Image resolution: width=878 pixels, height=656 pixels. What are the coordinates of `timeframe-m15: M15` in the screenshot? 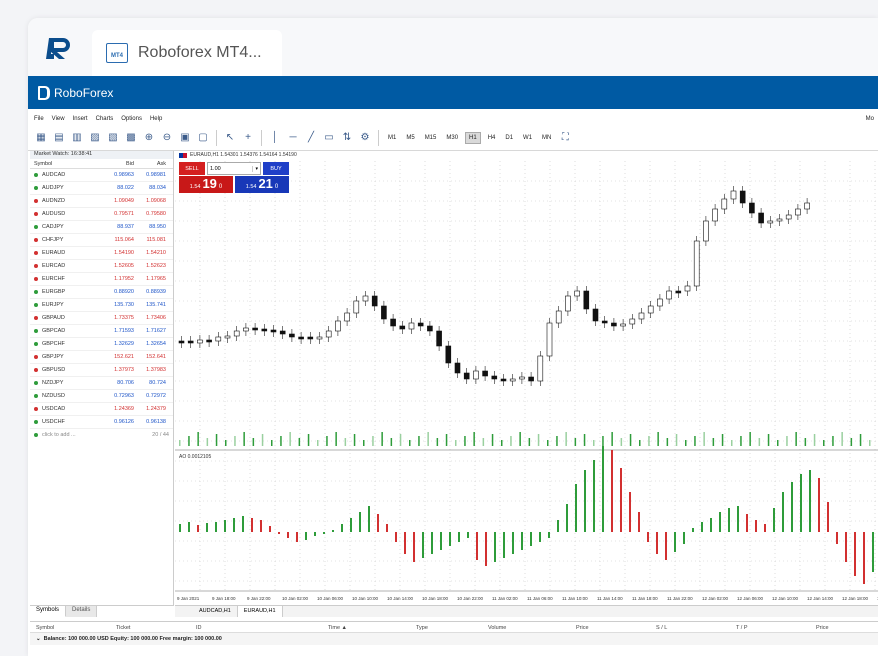 It's located at (431, 138).